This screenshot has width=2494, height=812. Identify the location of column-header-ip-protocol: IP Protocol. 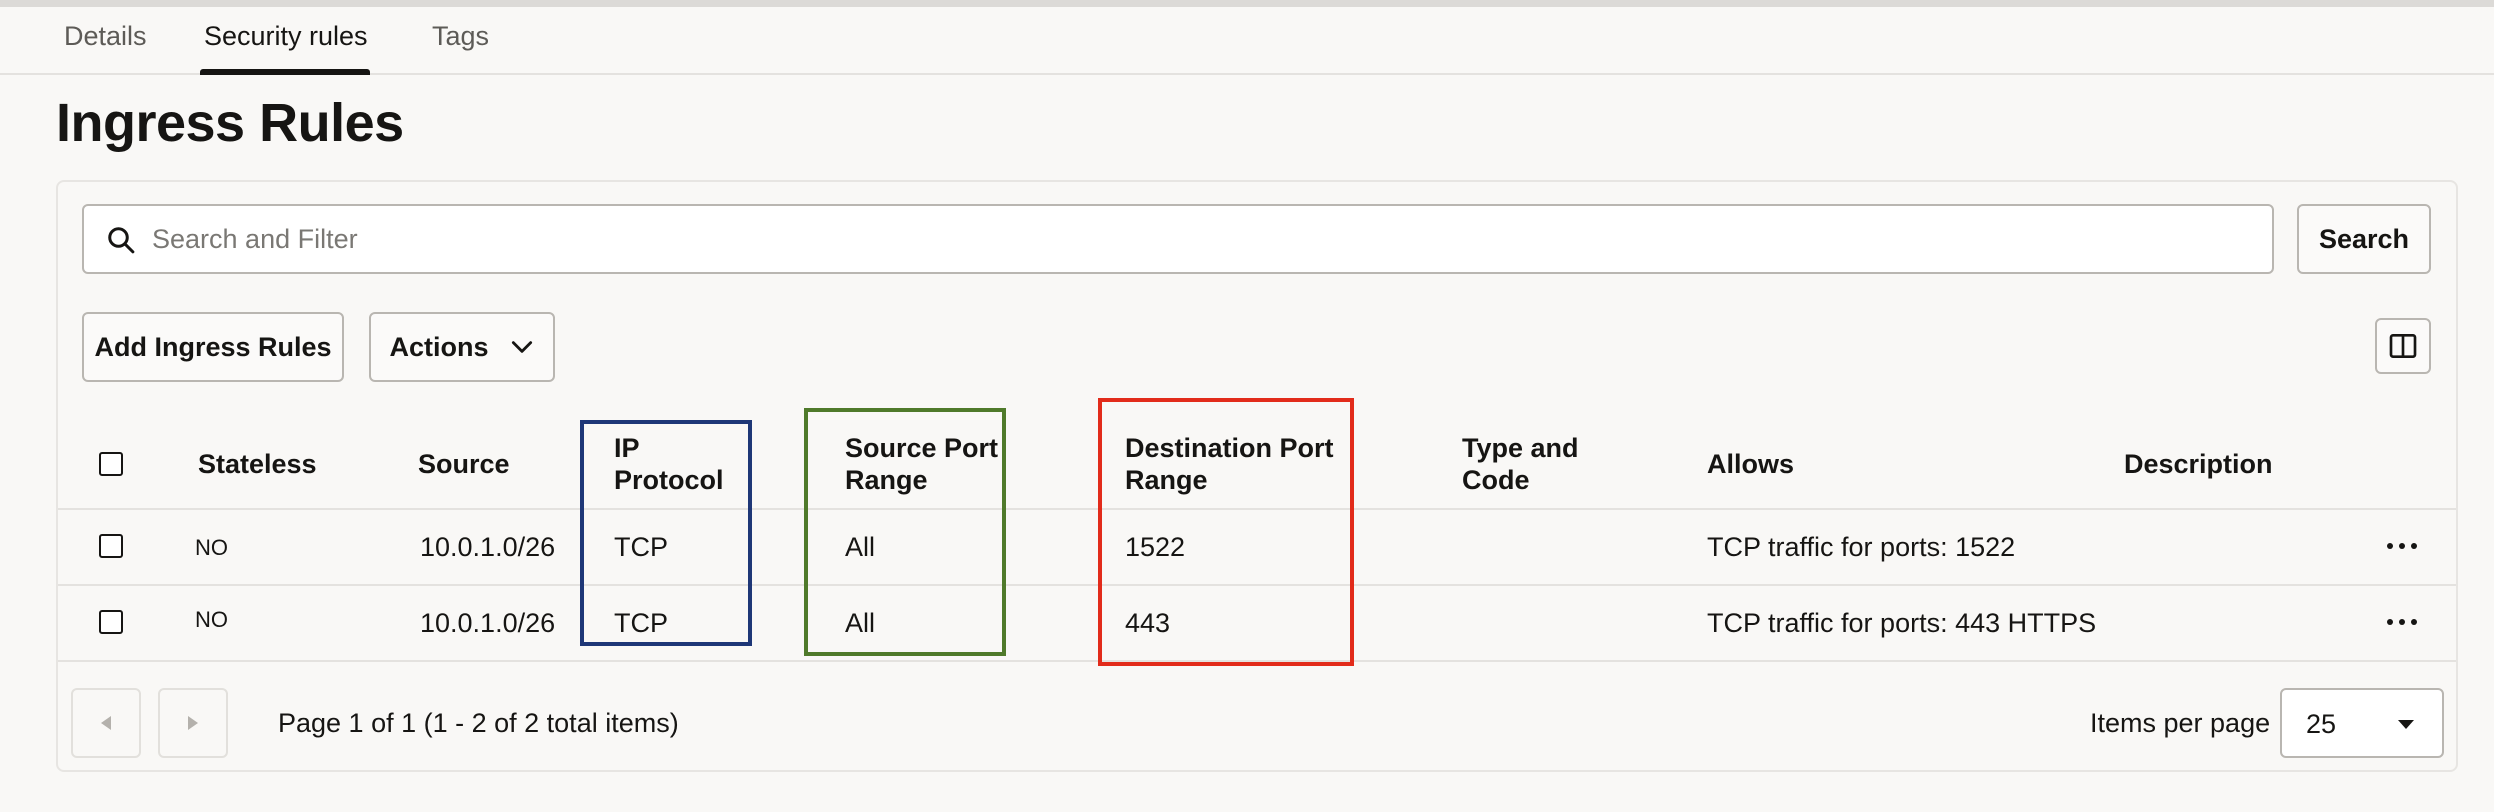
(669, 464).